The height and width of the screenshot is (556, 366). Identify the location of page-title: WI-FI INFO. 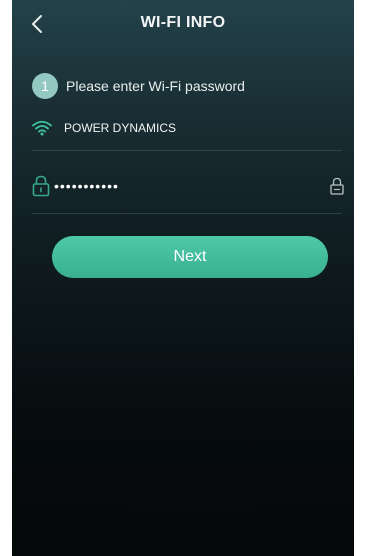
(183, 22).